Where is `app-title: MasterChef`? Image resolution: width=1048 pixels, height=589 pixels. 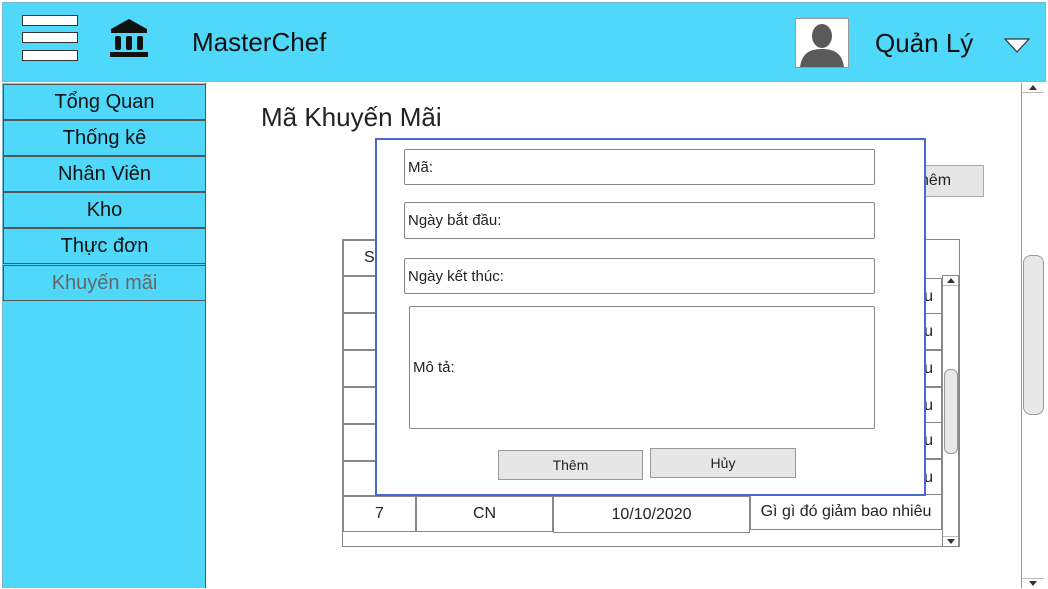
app-title: MasterChef is located at coordinates (259, 42).